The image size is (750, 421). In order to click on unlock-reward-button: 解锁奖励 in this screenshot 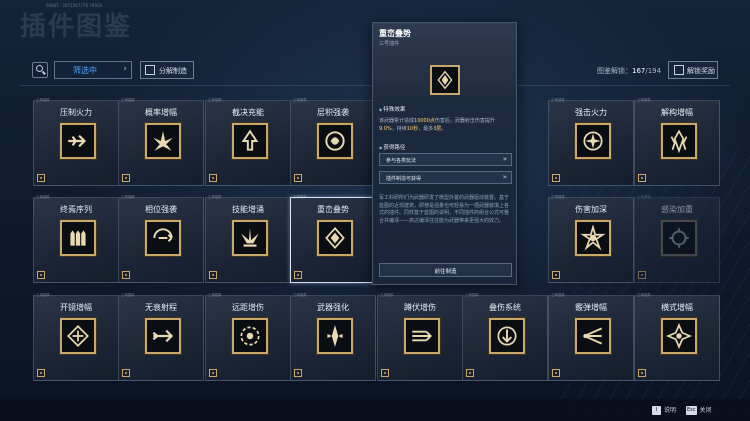, I will do `click(693, 70)`.